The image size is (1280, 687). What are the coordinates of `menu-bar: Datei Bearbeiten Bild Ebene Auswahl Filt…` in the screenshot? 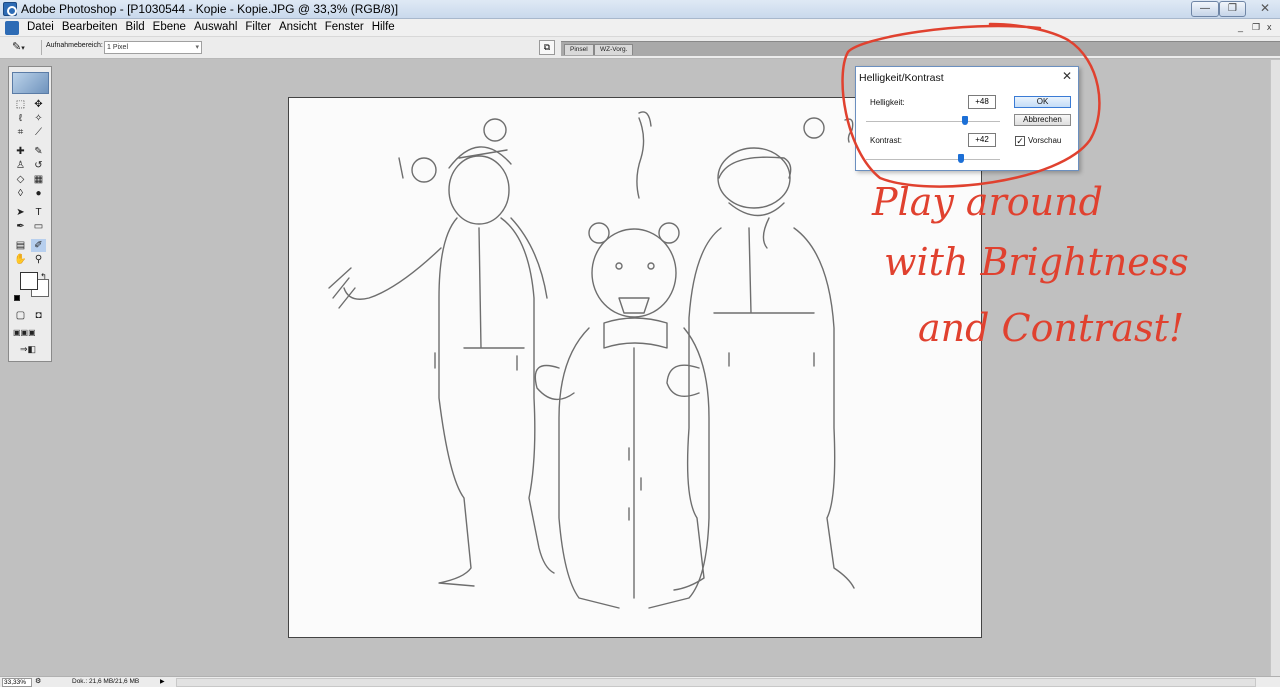 It's located at (640, 28).